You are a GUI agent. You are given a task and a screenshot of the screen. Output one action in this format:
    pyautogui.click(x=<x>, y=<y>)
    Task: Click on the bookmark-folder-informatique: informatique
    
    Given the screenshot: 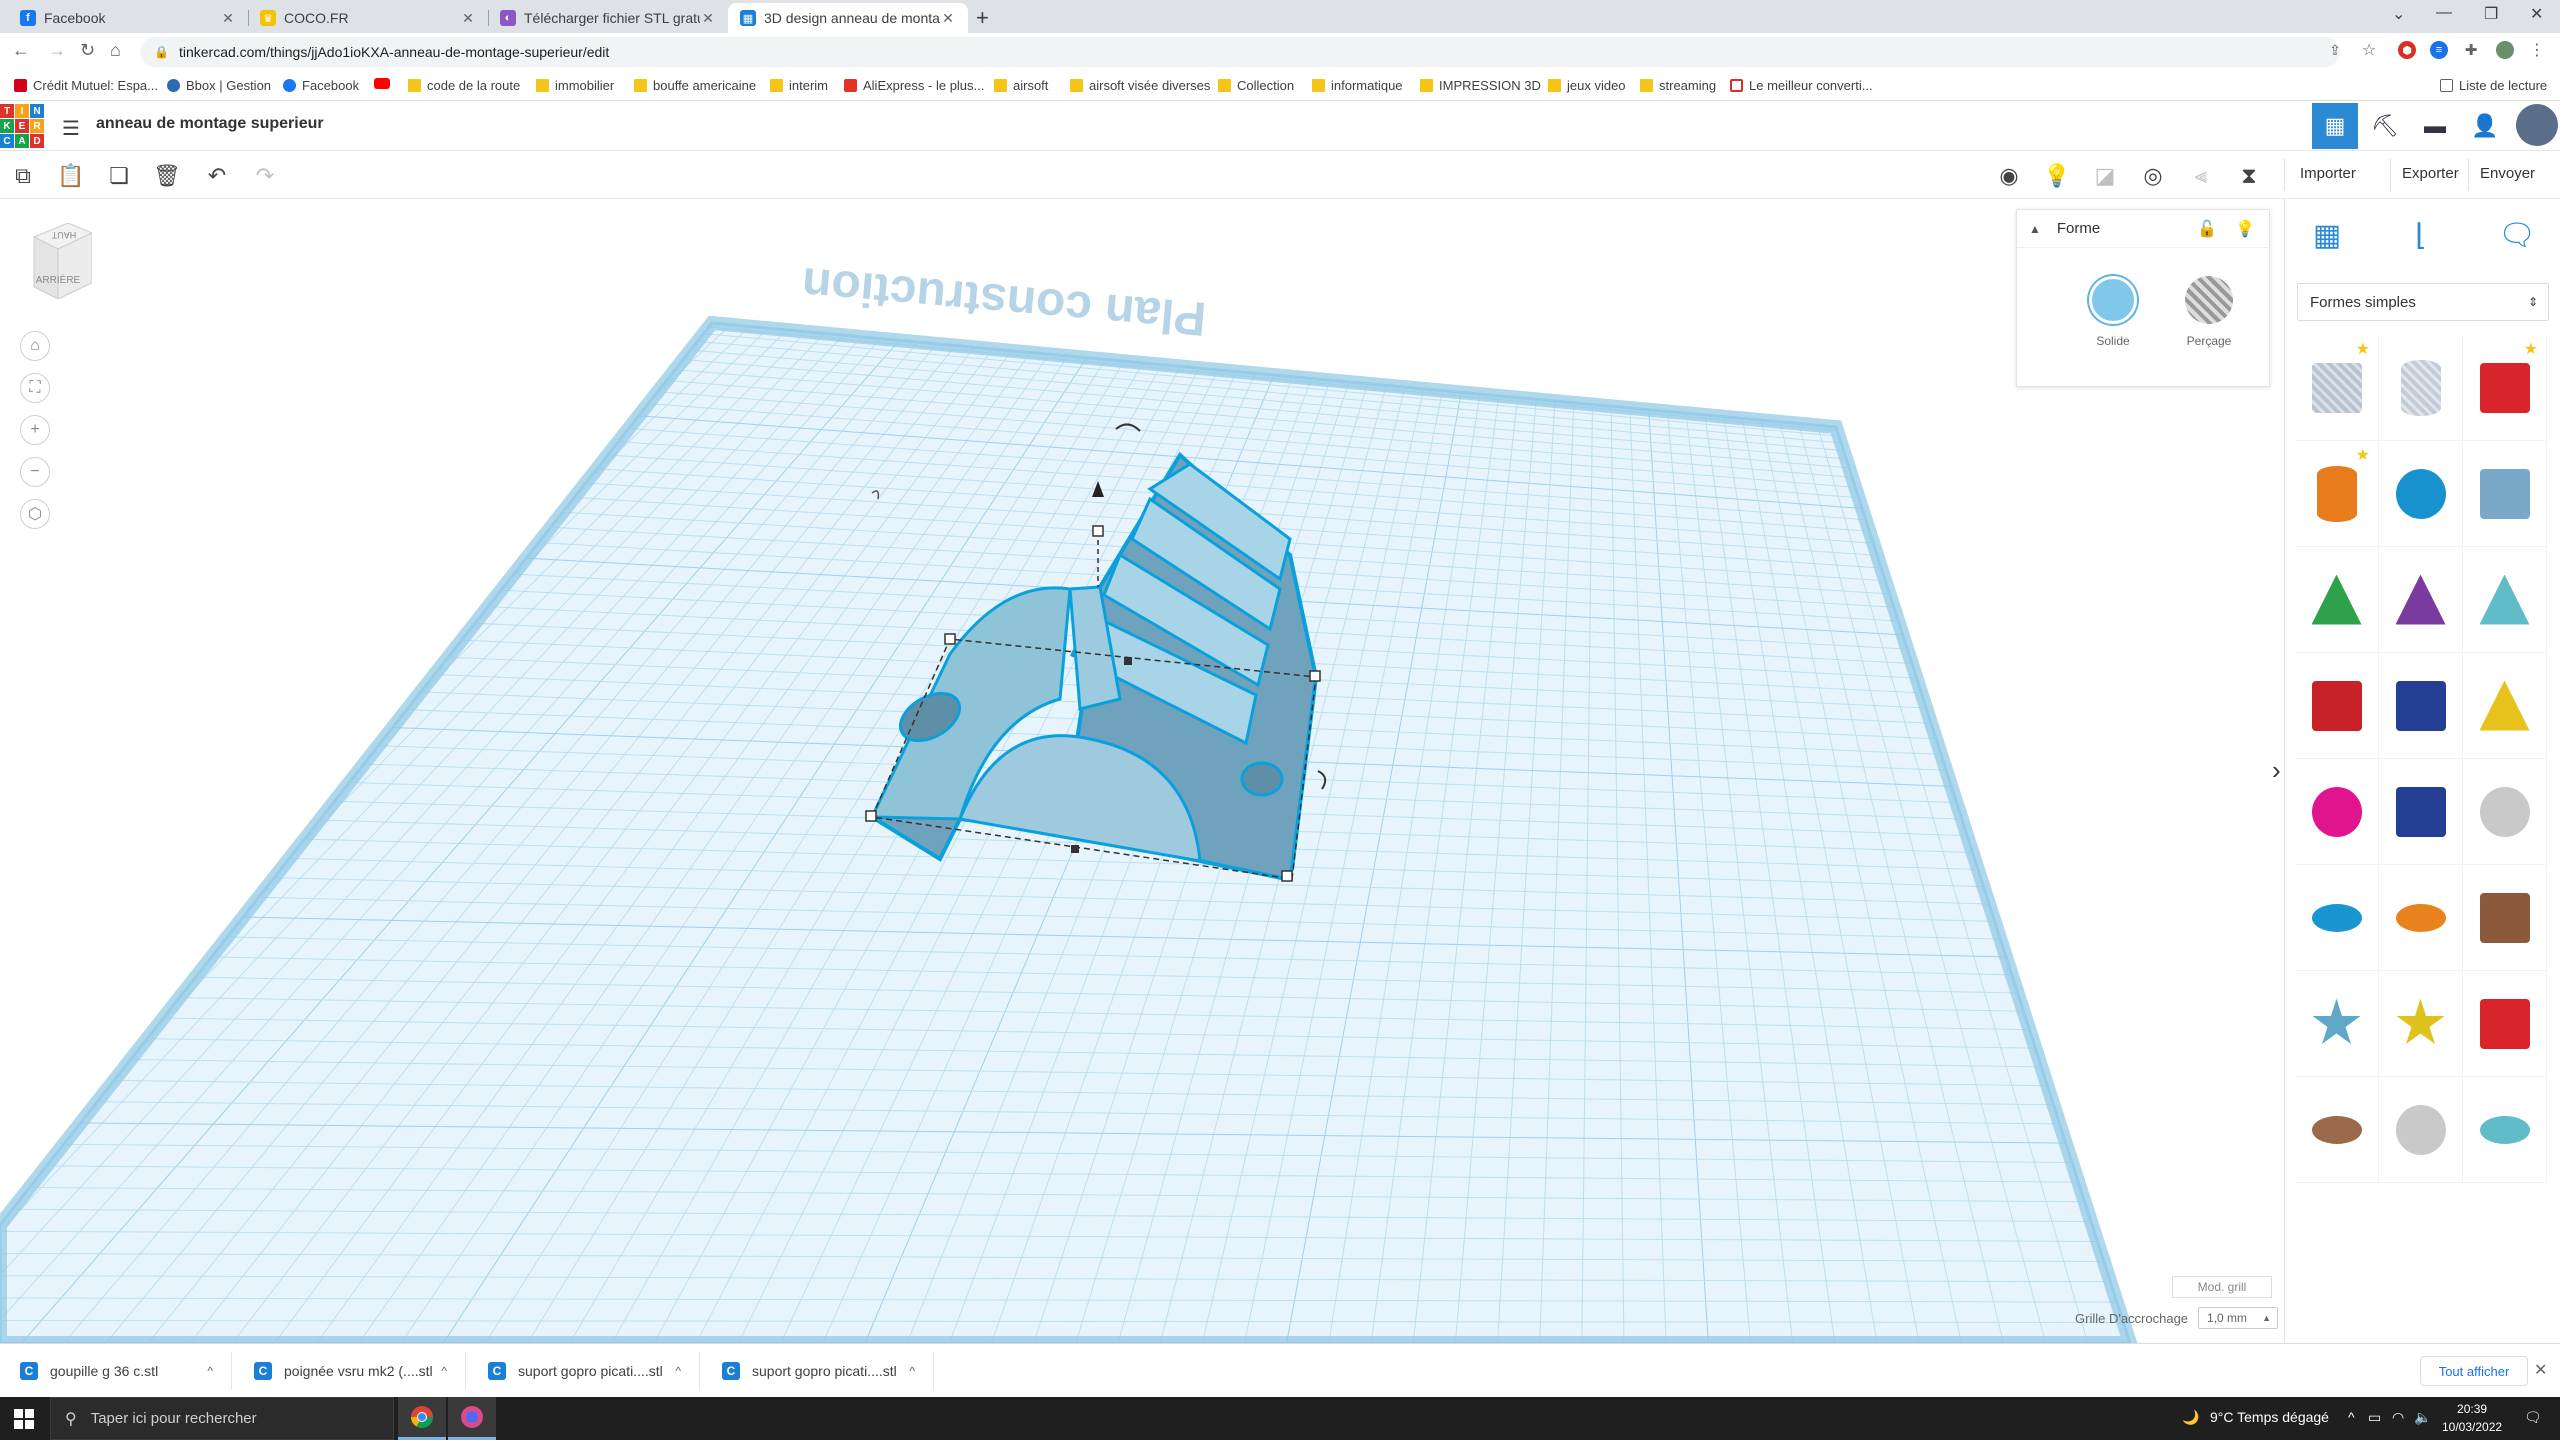 What is the action you would take?
    pyautogui.click(x=1357, y=85)
    